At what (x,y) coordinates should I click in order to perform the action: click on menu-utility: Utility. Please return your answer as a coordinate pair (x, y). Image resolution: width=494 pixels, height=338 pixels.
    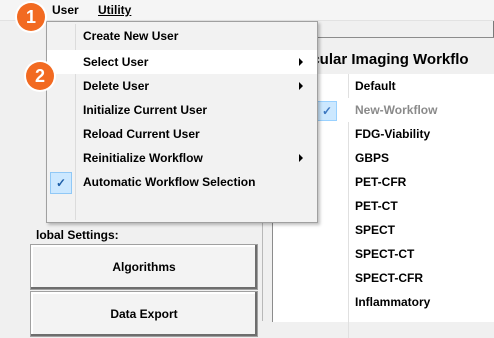
    Looking at the image, I should click on (114, 10).